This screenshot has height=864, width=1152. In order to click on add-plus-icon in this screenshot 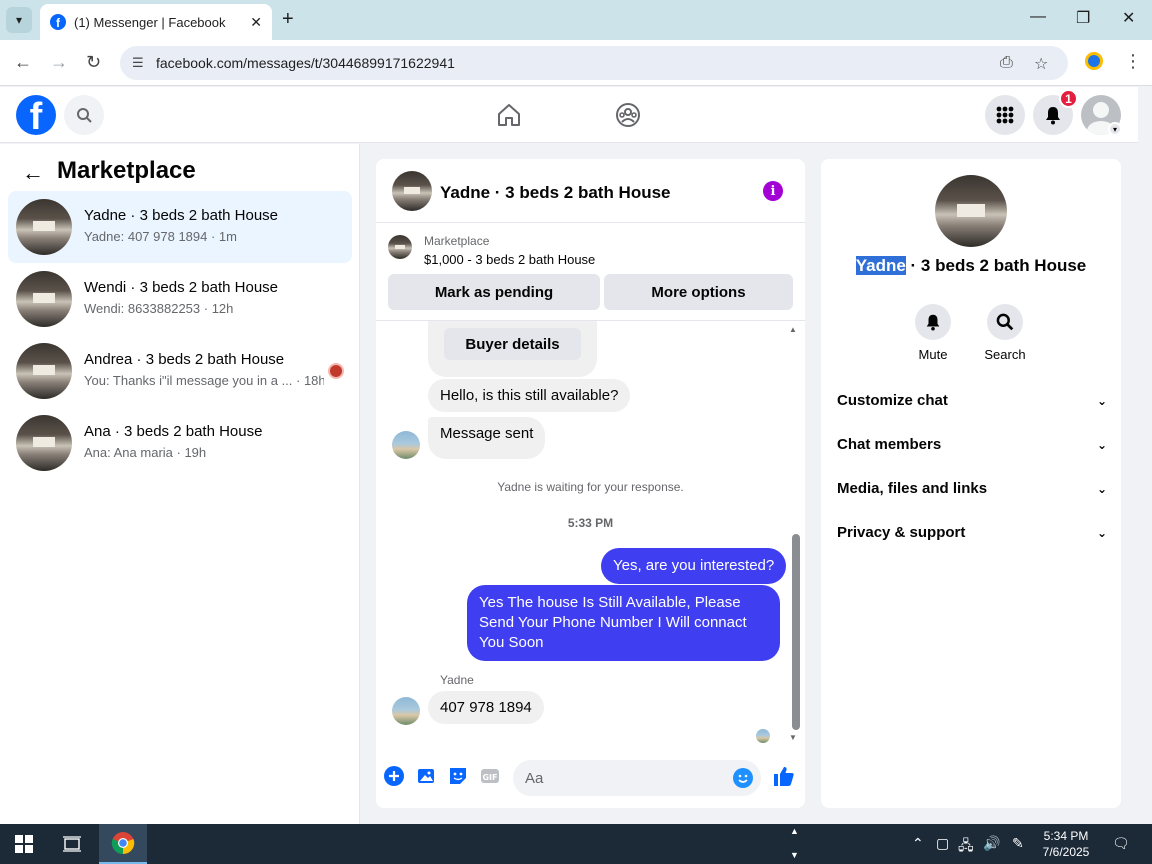, I will do `click(394, 776)`.